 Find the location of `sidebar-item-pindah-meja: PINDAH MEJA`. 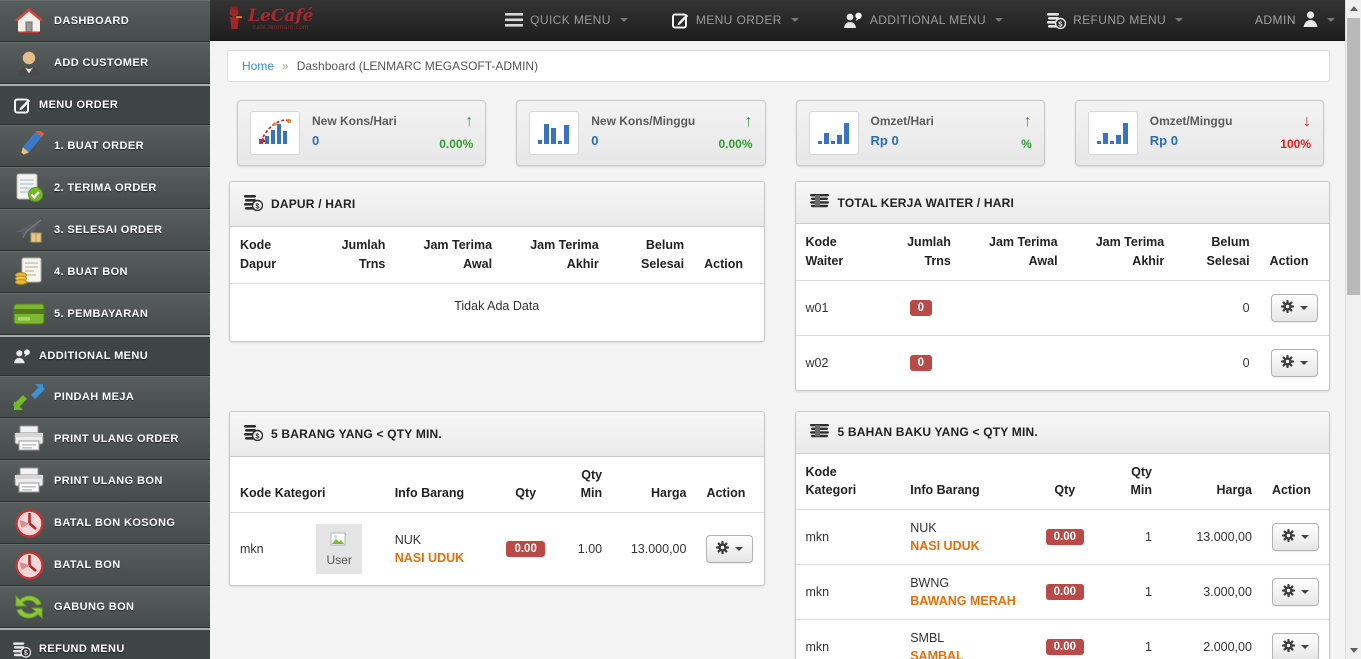

sidebar-item-pindah-meja: PINDAH MEJA is located at coordinates (105, 397).